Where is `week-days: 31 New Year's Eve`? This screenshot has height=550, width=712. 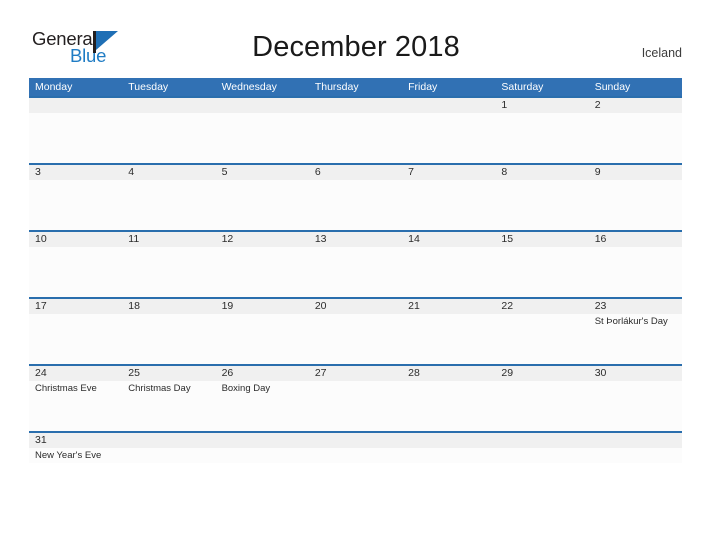
week-days: 31 New Year's Eve is located at coordinates (355, 448).